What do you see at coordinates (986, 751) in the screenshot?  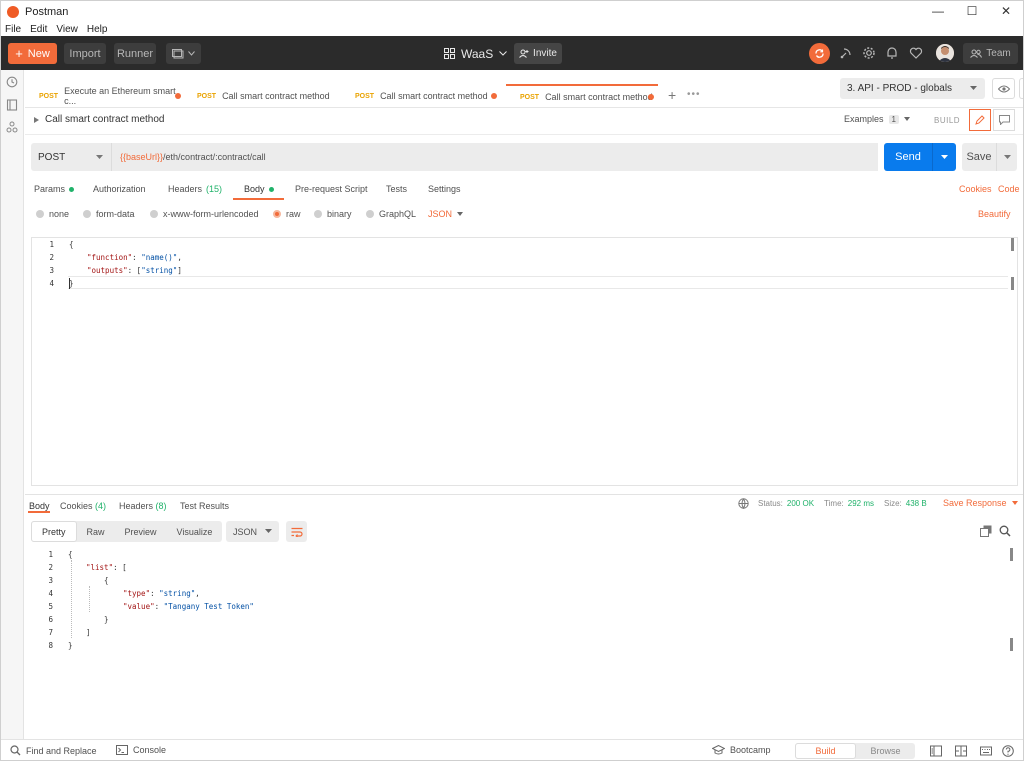 I see `keyboard-shortcuts-icon` at bounding box center [986, 751].